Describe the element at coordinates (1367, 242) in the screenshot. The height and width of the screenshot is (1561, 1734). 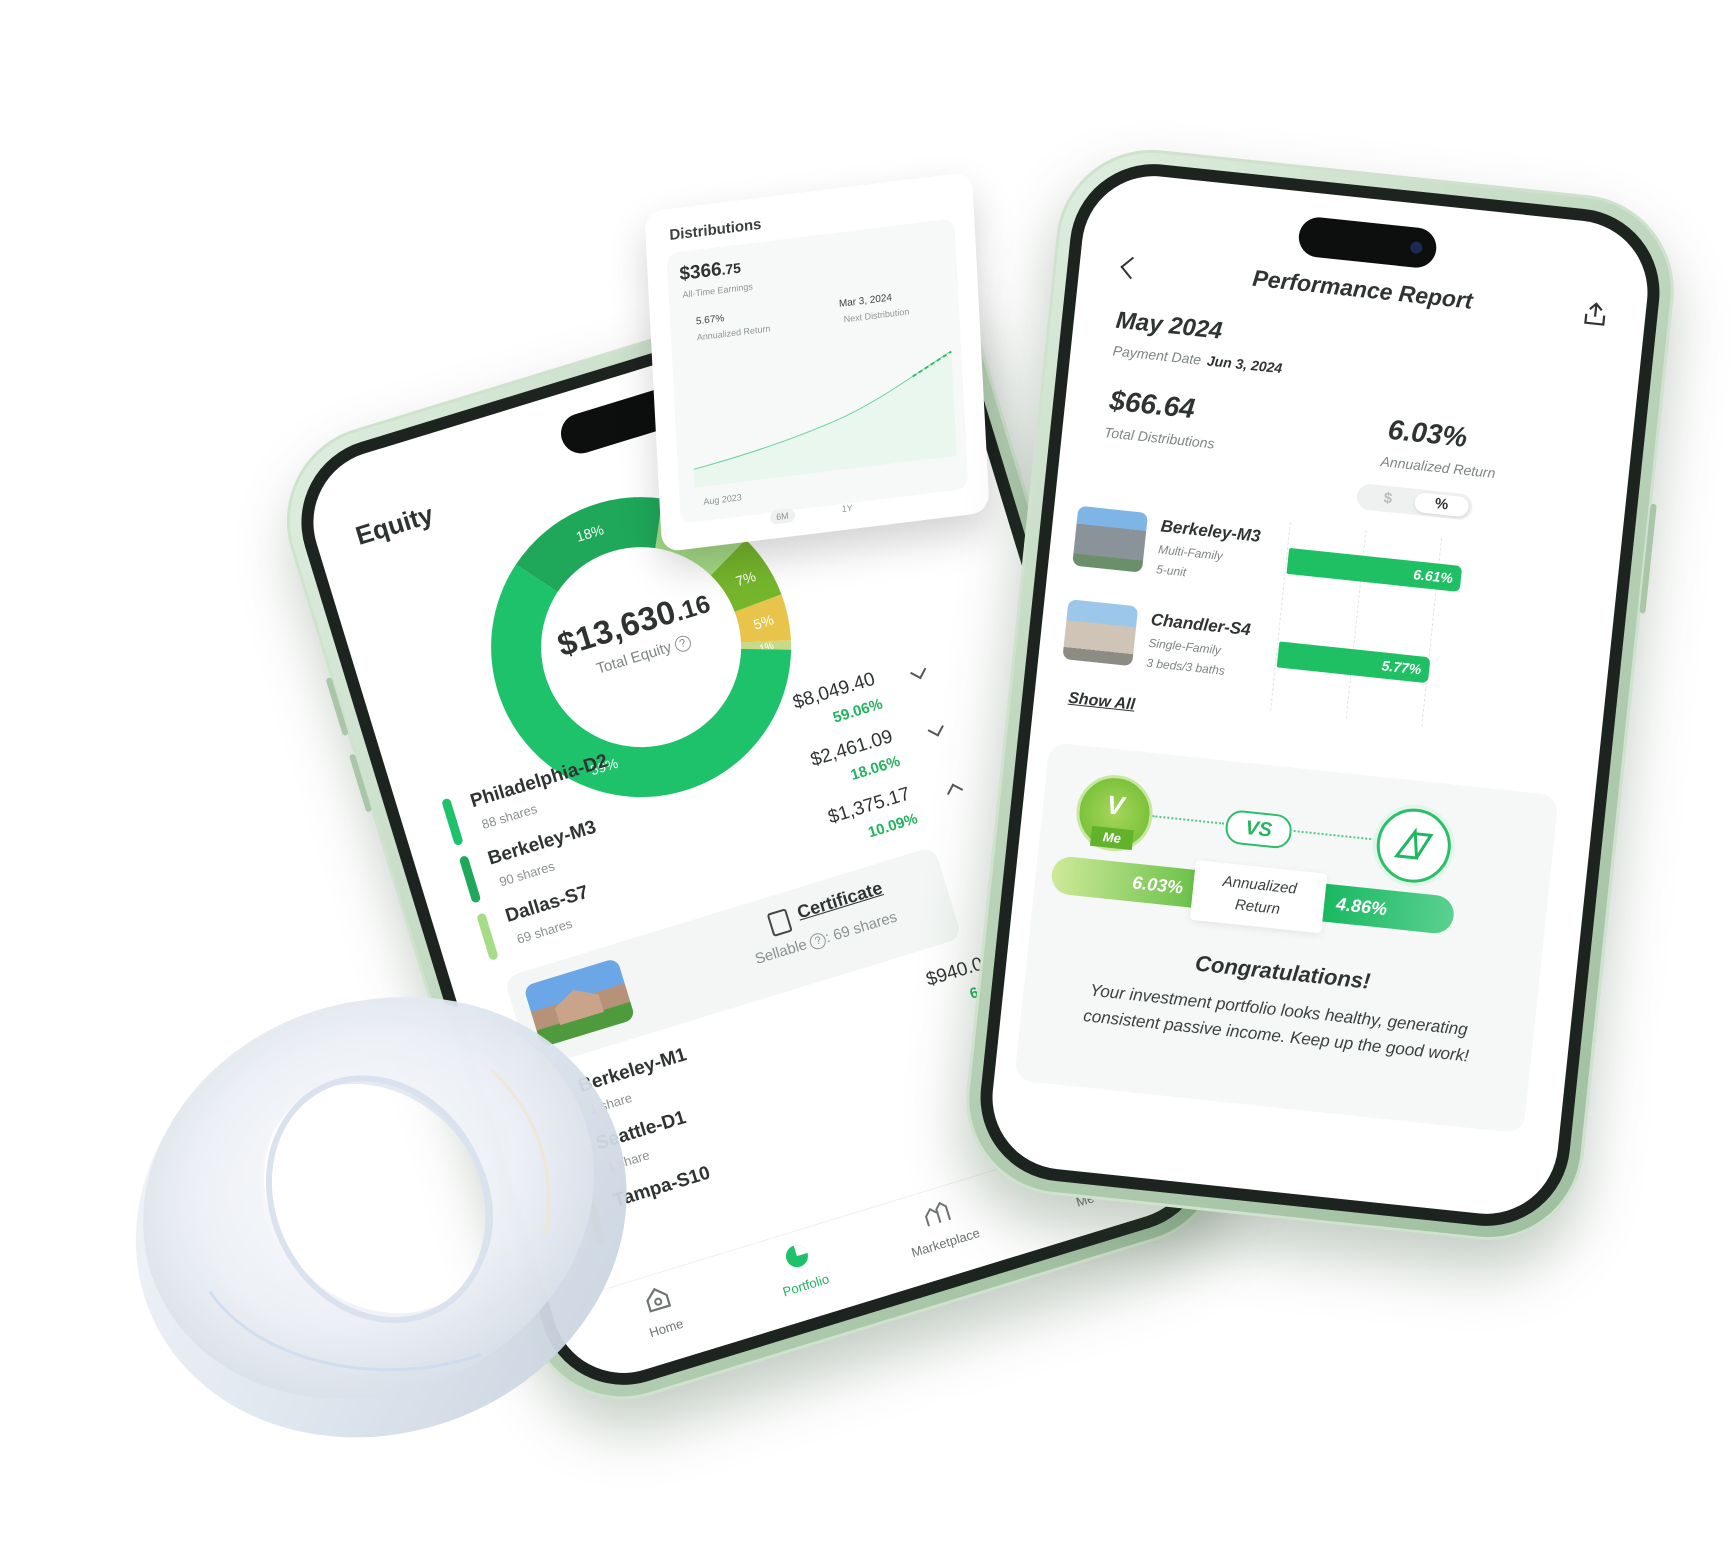
I see `dynamic-island` at that location.